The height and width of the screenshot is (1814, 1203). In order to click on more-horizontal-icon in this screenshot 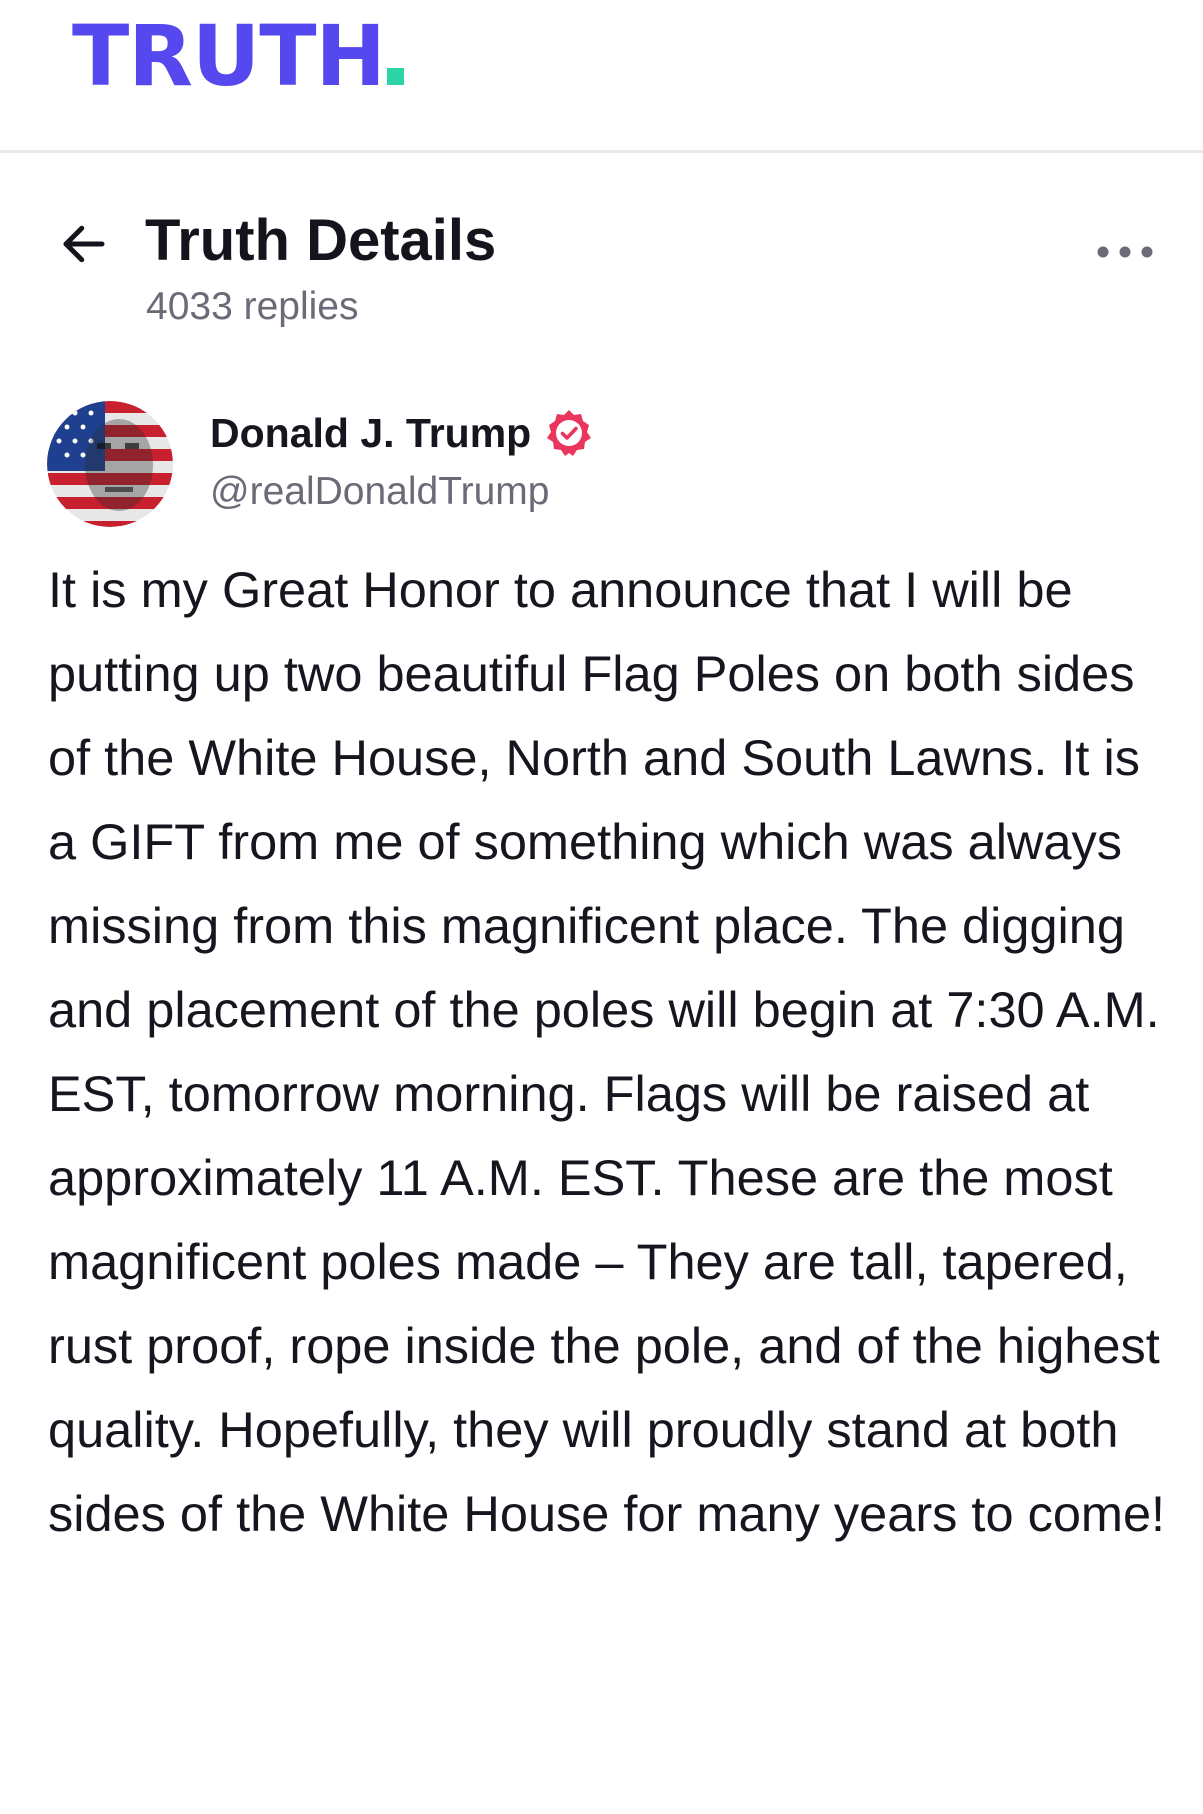, I will do `click(1125, 252)`.